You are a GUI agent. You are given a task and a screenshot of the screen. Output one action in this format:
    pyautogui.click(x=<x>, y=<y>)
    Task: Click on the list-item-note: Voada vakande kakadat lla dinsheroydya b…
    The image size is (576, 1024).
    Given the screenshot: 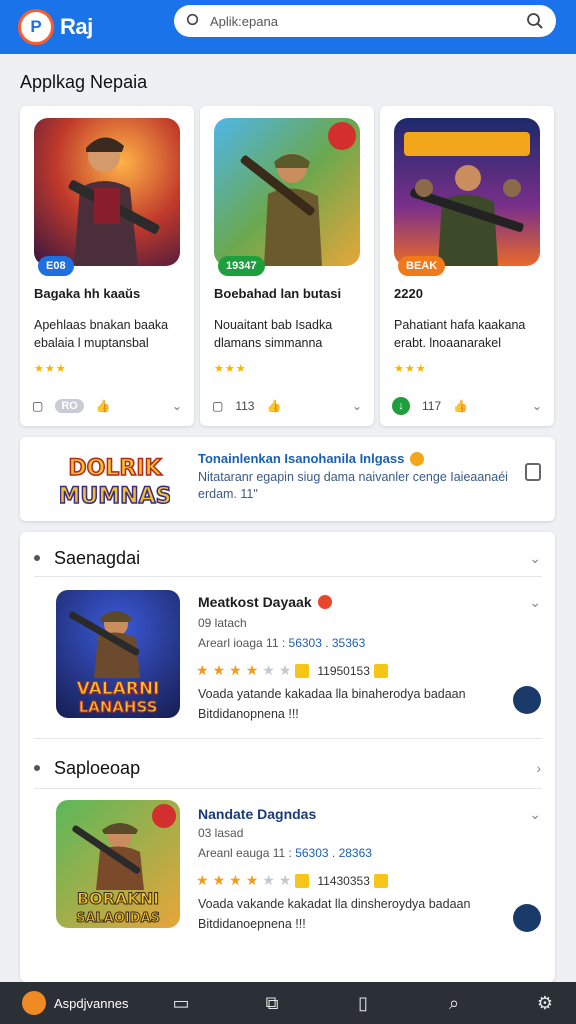 What is the action you would take?
    pyautogui.click(x=334, y=914)
    